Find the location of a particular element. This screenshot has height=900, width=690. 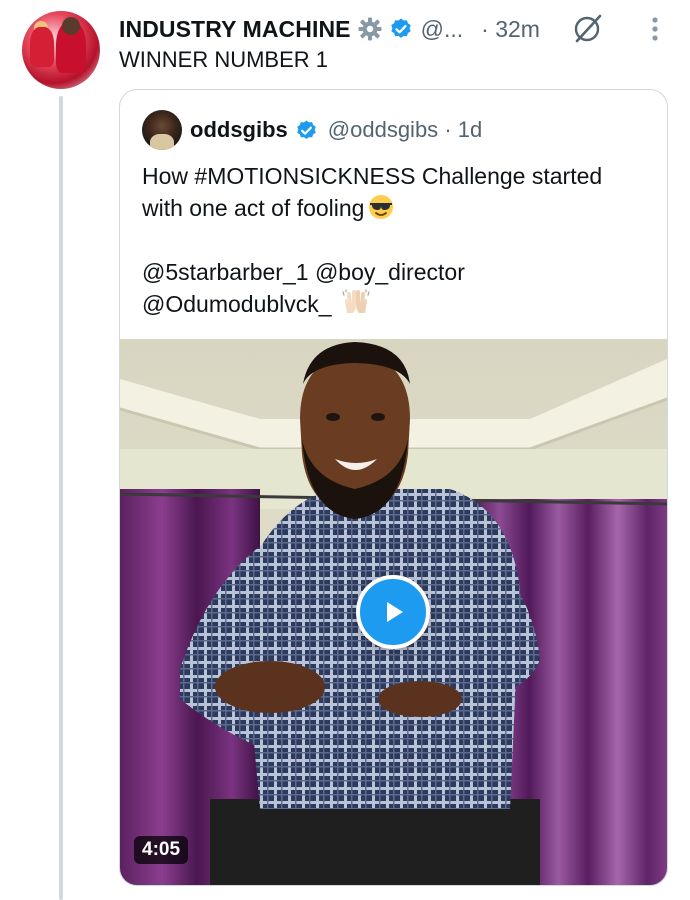

quoted-tweet-header: oddsgibs @oddsgibs · 1d is located at coordinates (336, 130).